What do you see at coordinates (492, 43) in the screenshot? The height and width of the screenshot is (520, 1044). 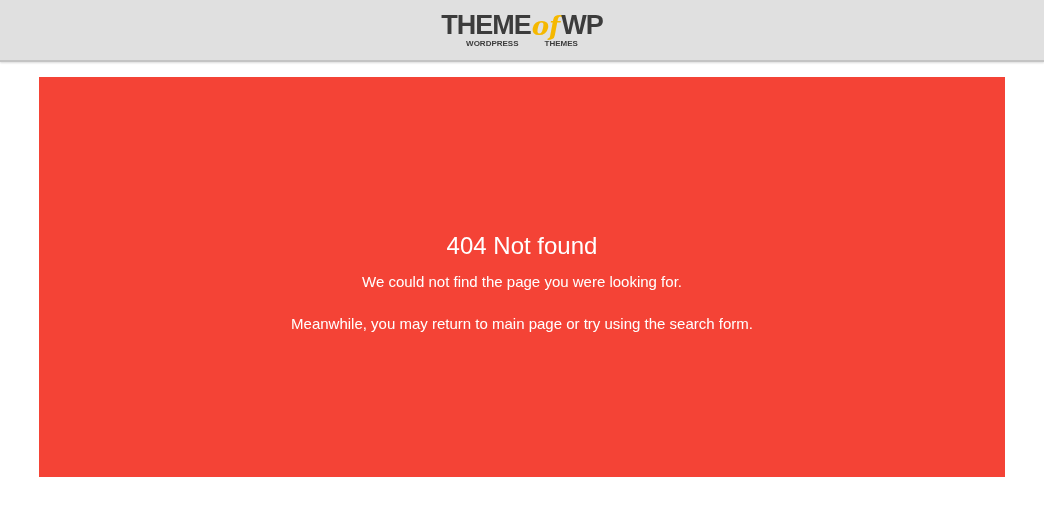 I see `logo-tagline: WORDPRESS` at bounding box center [492, 43].